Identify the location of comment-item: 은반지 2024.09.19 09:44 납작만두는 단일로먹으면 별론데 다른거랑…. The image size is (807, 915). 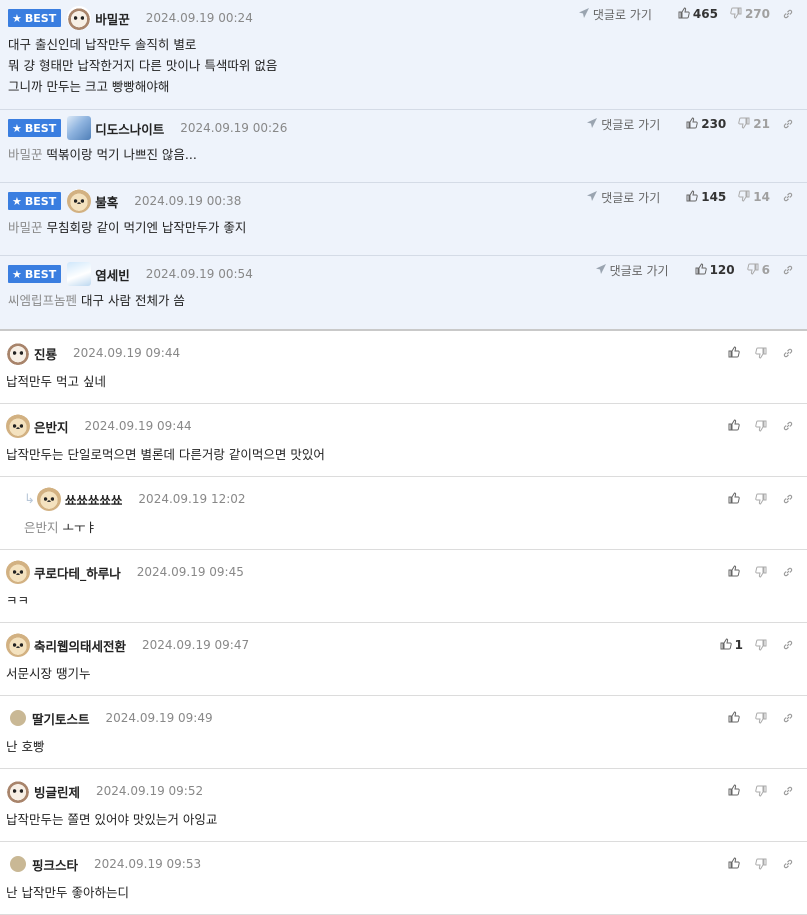
(403, 440).